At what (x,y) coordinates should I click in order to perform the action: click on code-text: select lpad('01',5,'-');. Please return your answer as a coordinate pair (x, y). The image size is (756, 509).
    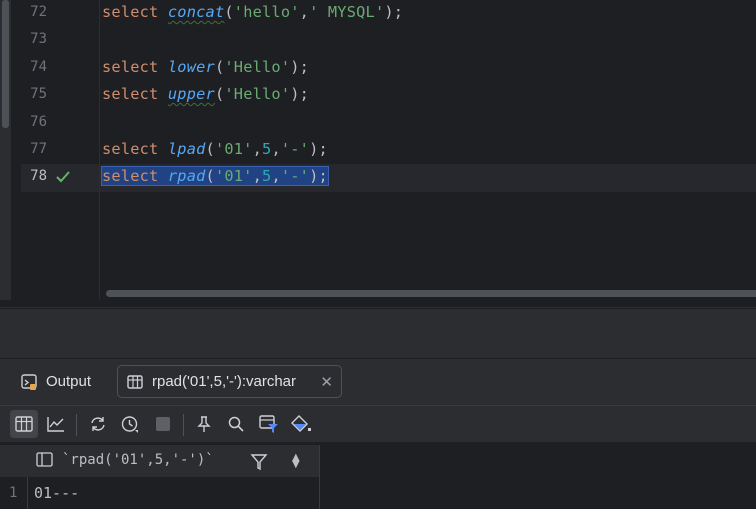
    Looking at the image, I should click on (215, 149).